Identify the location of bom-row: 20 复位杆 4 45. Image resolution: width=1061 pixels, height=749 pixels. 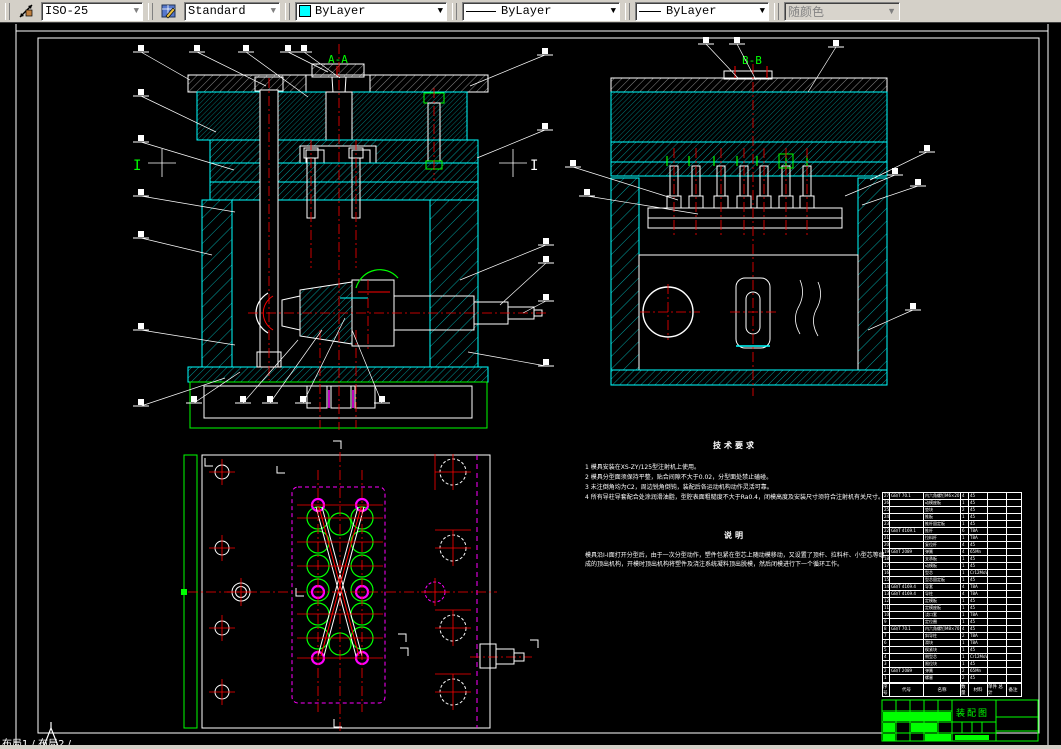
(952, 545).